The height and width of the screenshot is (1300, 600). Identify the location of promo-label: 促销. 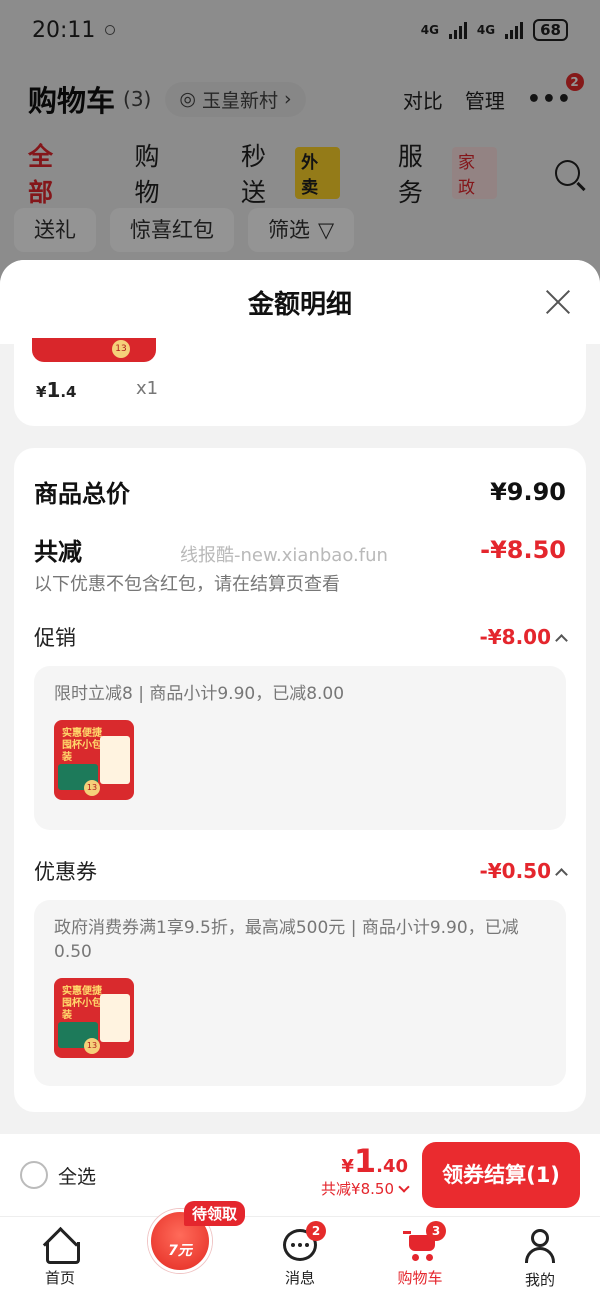
(55, 638).